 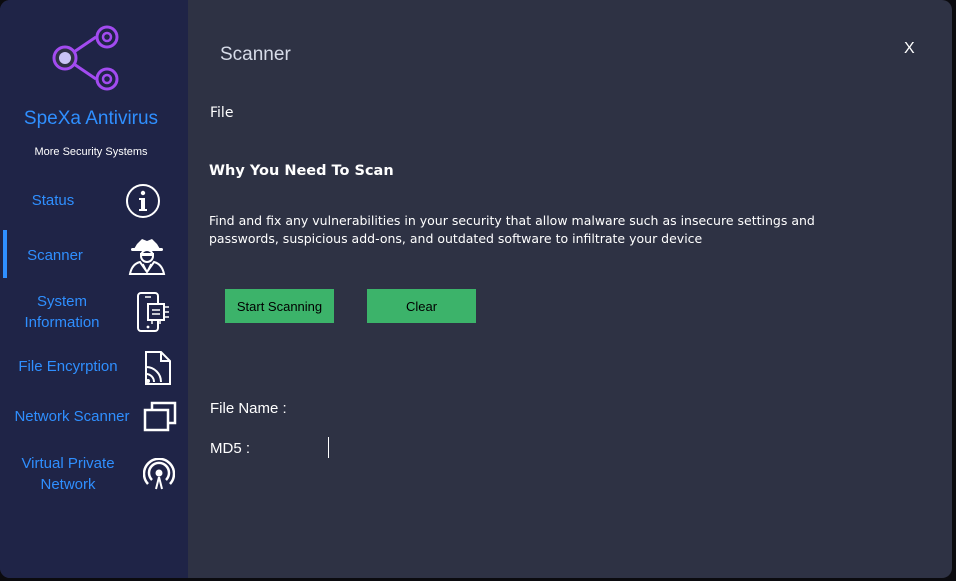 I want to click on file-name-label: File Name :, so click(x=248, y=408).